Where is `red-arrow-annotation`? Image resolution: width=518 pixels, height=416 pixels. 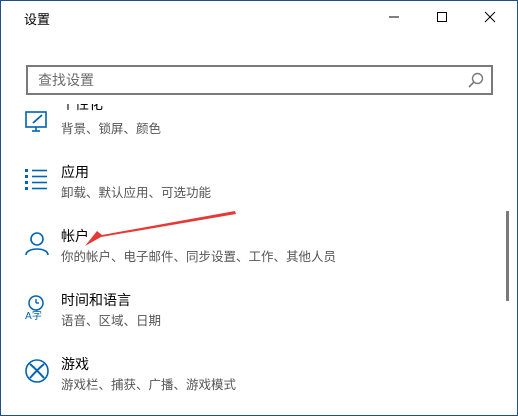 red-arrow-annotation is located at coordinates (160, 228).